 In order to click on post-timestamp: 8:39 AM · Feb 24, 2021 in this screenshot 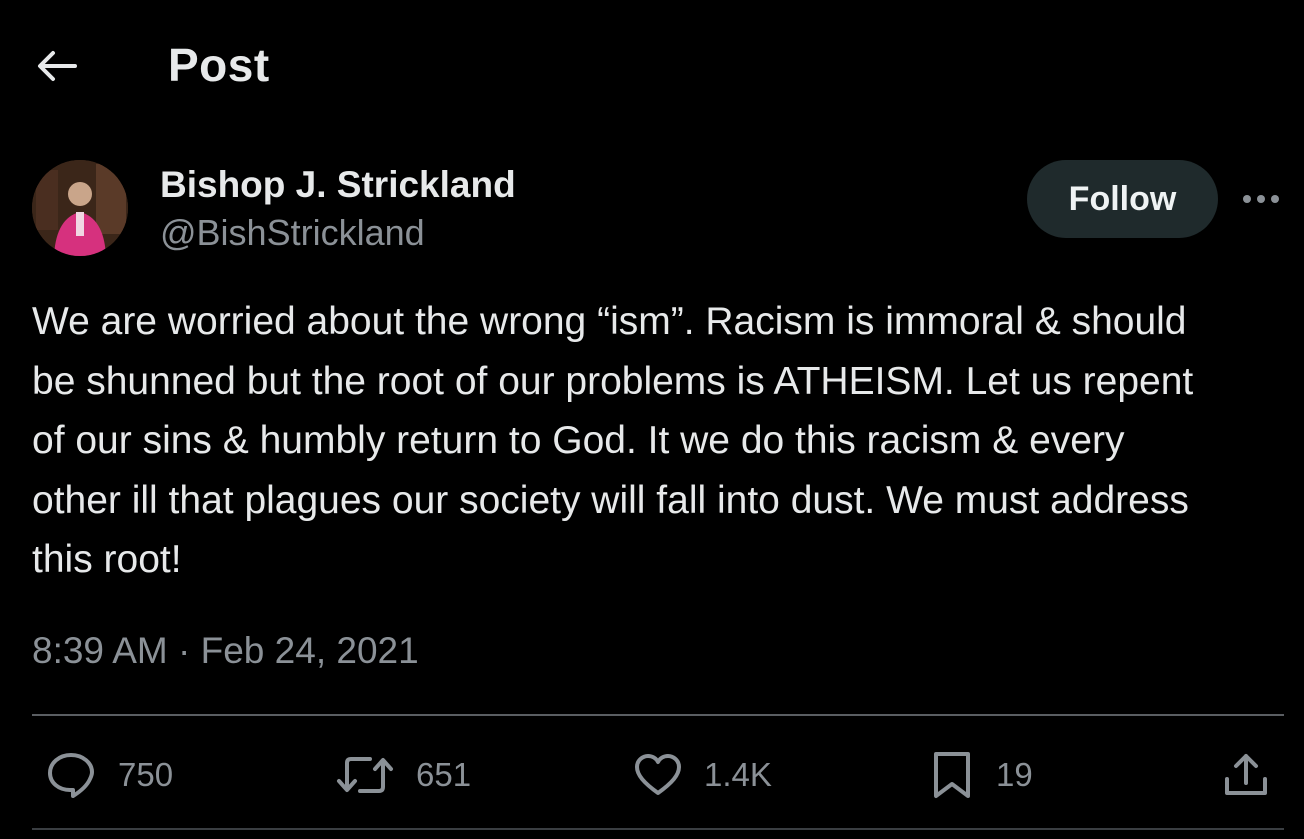, I will do `click(225, 651)`.